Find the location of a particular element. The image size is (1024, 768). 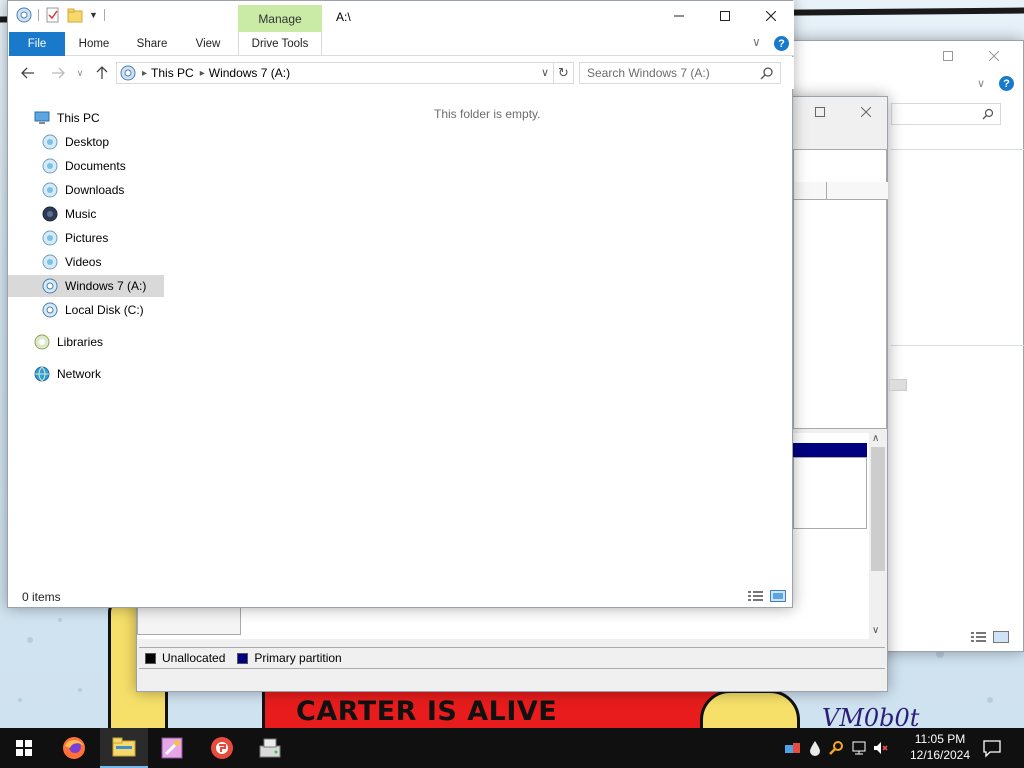

nav-item-this-pc: This PC is located at coordinates (67, 118).